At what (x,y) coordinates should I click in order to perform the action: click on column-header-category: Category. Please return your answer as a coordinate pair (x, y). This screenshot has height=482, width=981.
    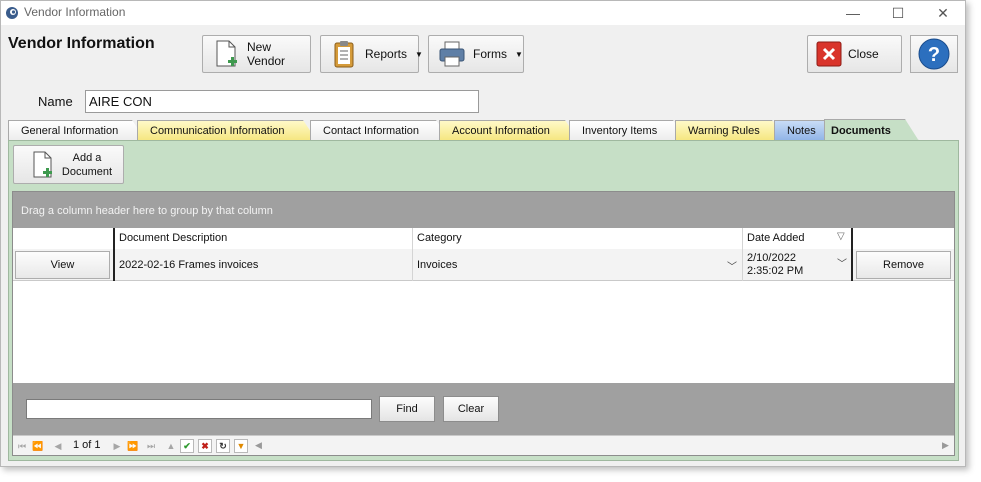
    Looking at the image, I should click on (577, 238).